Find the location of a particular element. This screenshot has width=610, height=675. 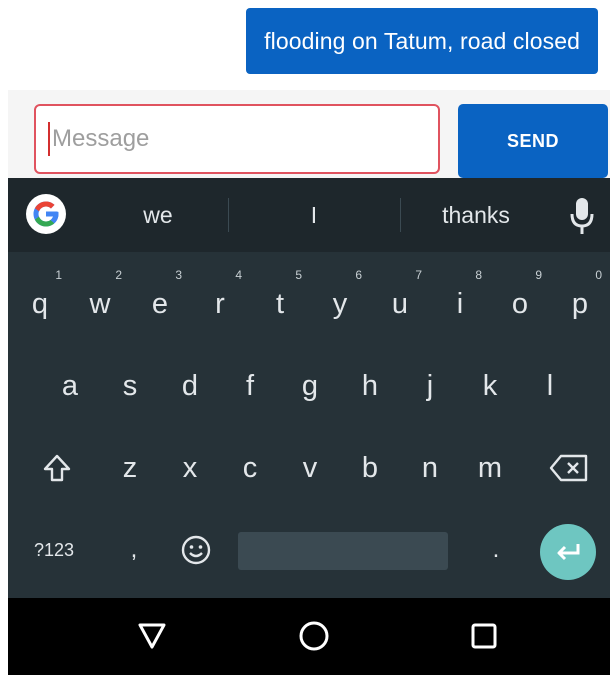

key-d: d is located at coordinates (190, 386).